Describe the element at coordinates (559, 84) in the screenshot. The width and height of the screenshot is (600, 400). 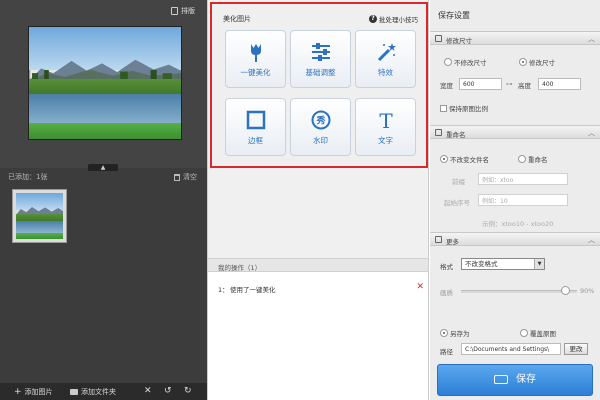
I see `height-input` at that location.